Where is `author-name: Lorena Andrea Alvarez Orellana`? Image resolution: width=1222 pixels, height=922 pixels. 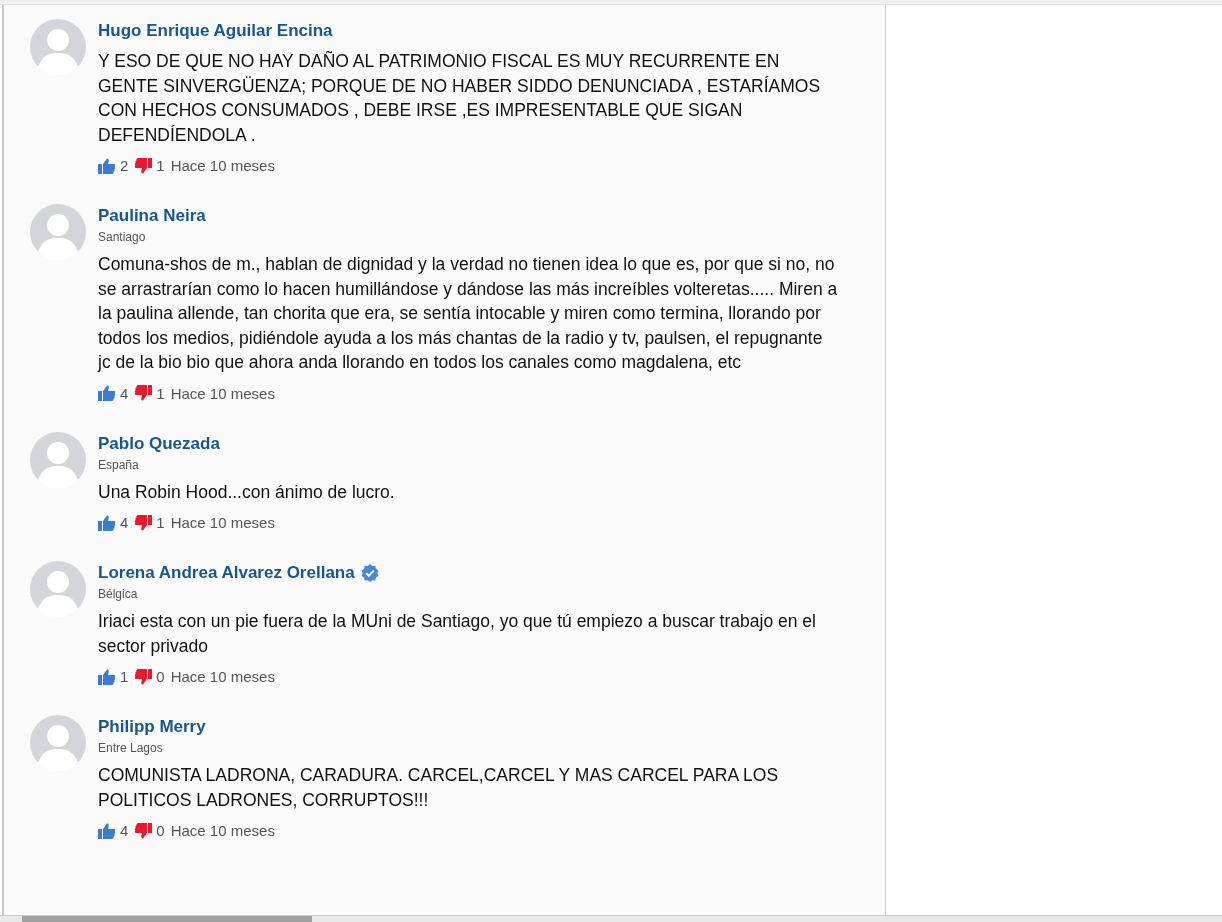
author-name: Lorena Andrea Alvarez Orellana is located at coordinates (226, 573).